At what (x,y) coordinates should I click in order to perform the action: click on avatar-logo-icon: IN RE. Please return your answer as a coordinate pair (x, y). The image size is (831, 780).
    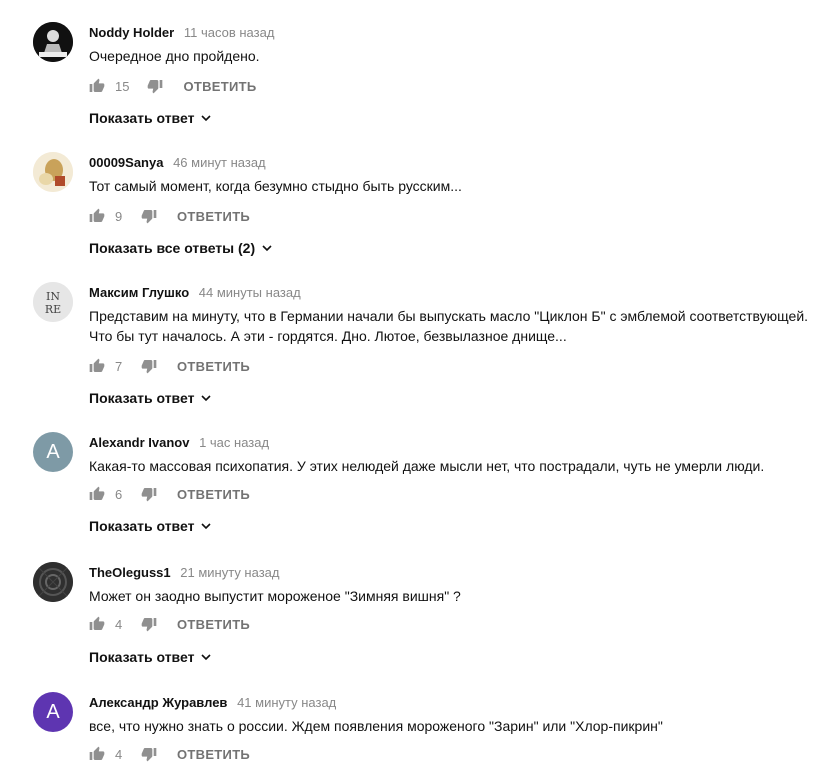
    Looking at the image, I should click on (53, 302).